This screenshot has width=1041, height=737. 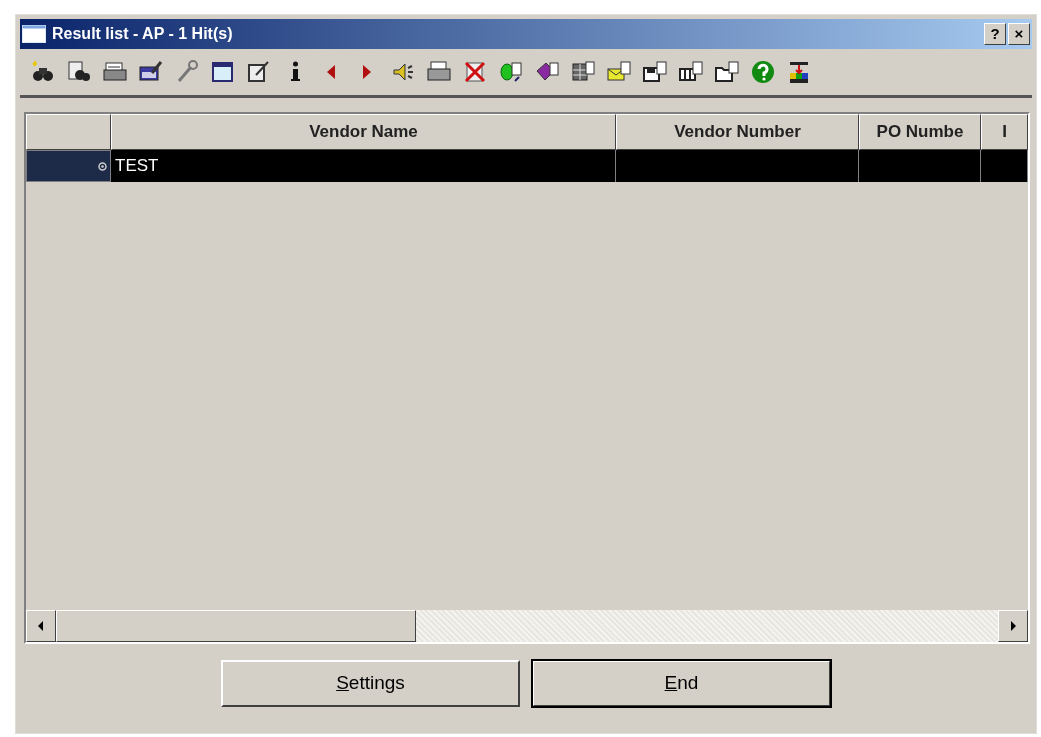 I want to click on scroll-right-button, so click(x=1013, y=626).